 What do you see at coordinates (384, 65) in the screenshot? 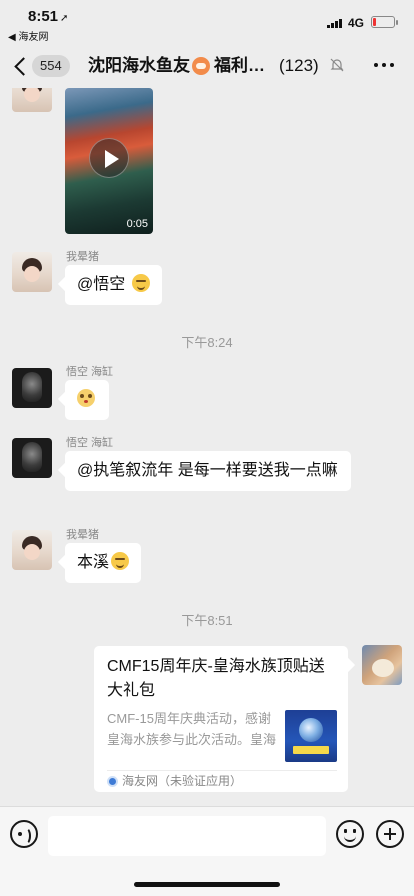
I see `more-button` at bounding box center [384, 65].